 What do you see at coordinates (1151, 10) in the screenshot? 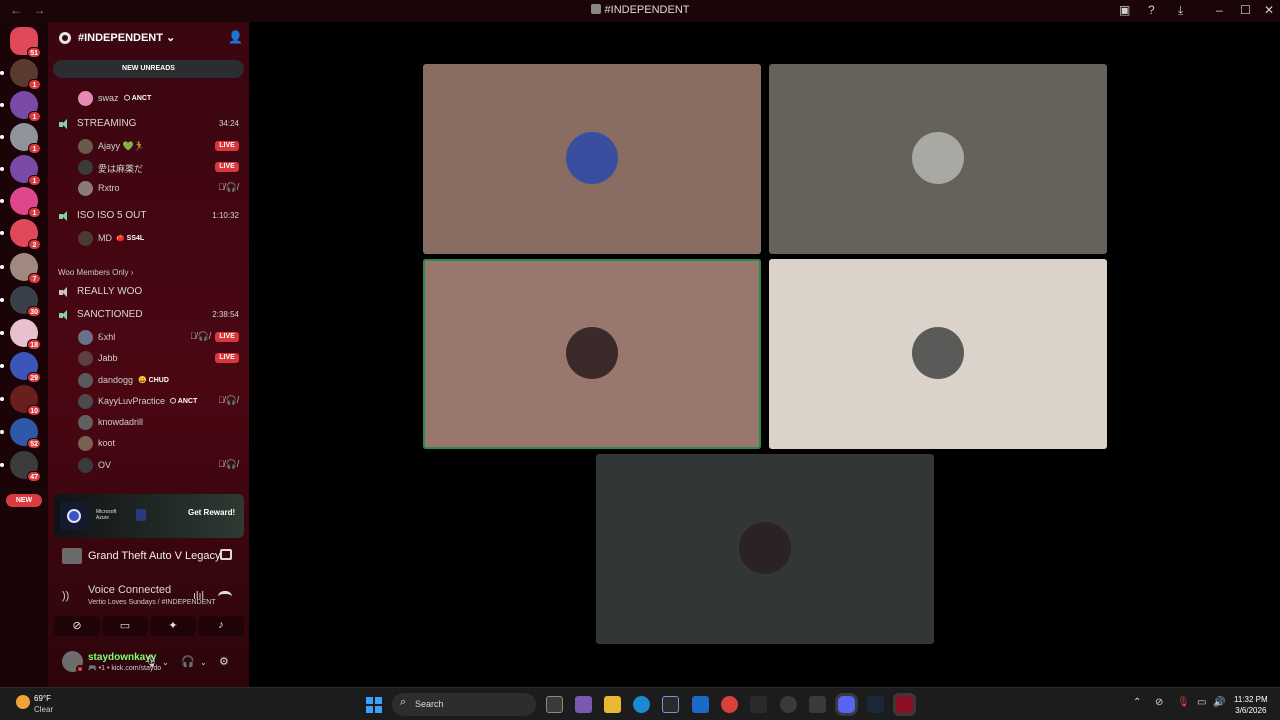
I see `help-icon: ?` at bounding box center [1151, 10].